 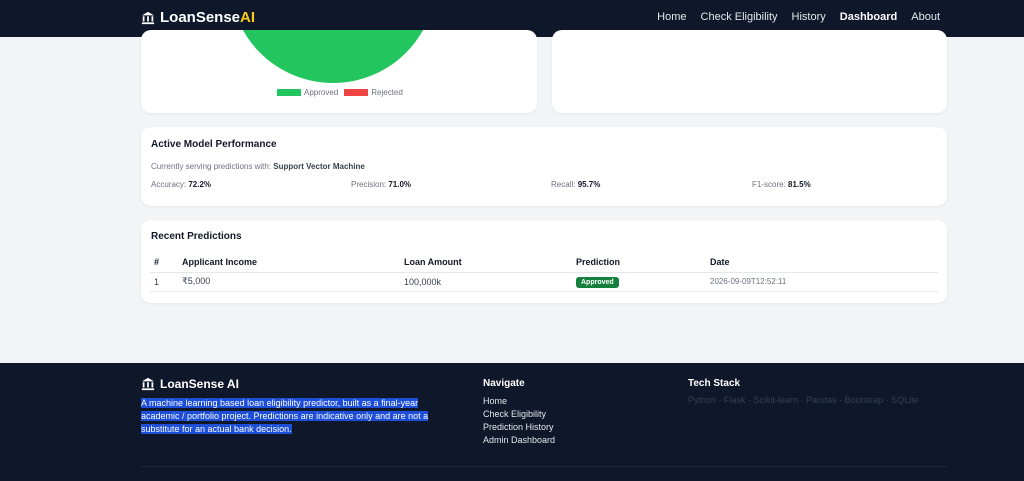 What do you see at coordinates (822, 263) in the screenshot?
I see `col-date: Date` at bounding box center [822, 263].